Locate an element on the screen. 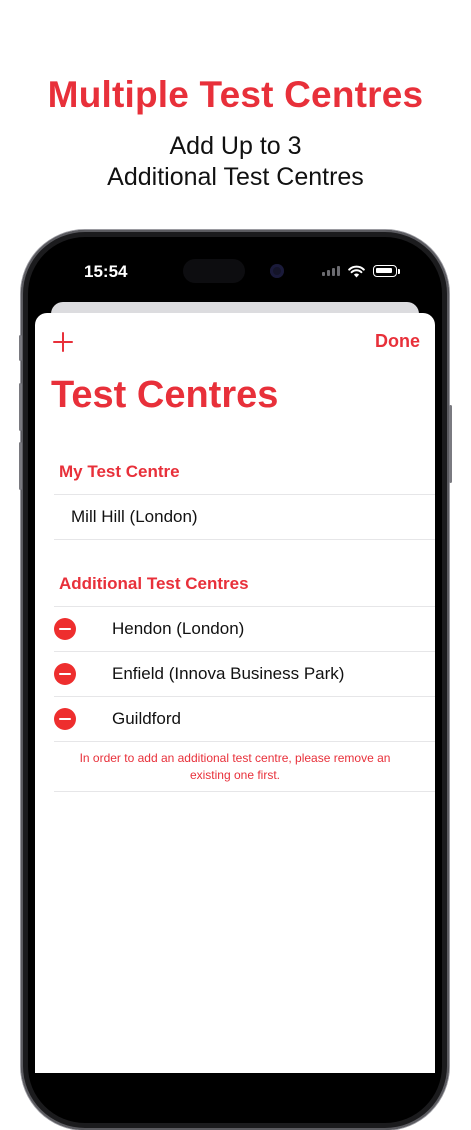  page-title: Test Centres is located at coordinates (165, 395).